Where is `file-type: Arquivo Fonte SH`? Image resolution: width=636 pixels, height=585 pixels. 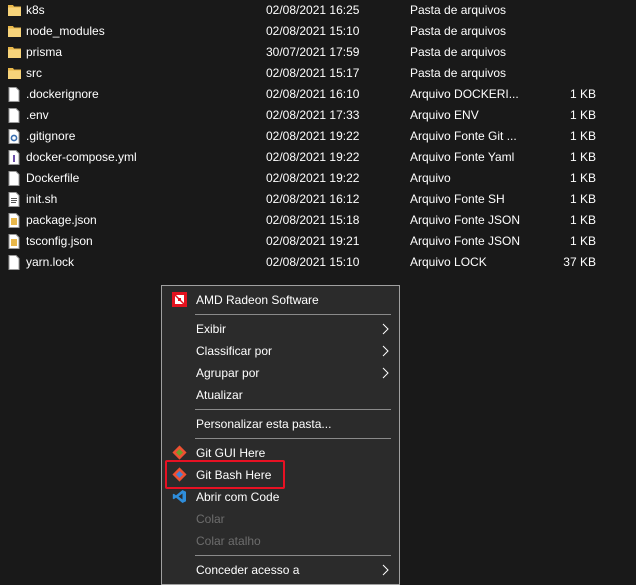
file-type: Arquivo Fonte SH is located at coordinates (457, 199).